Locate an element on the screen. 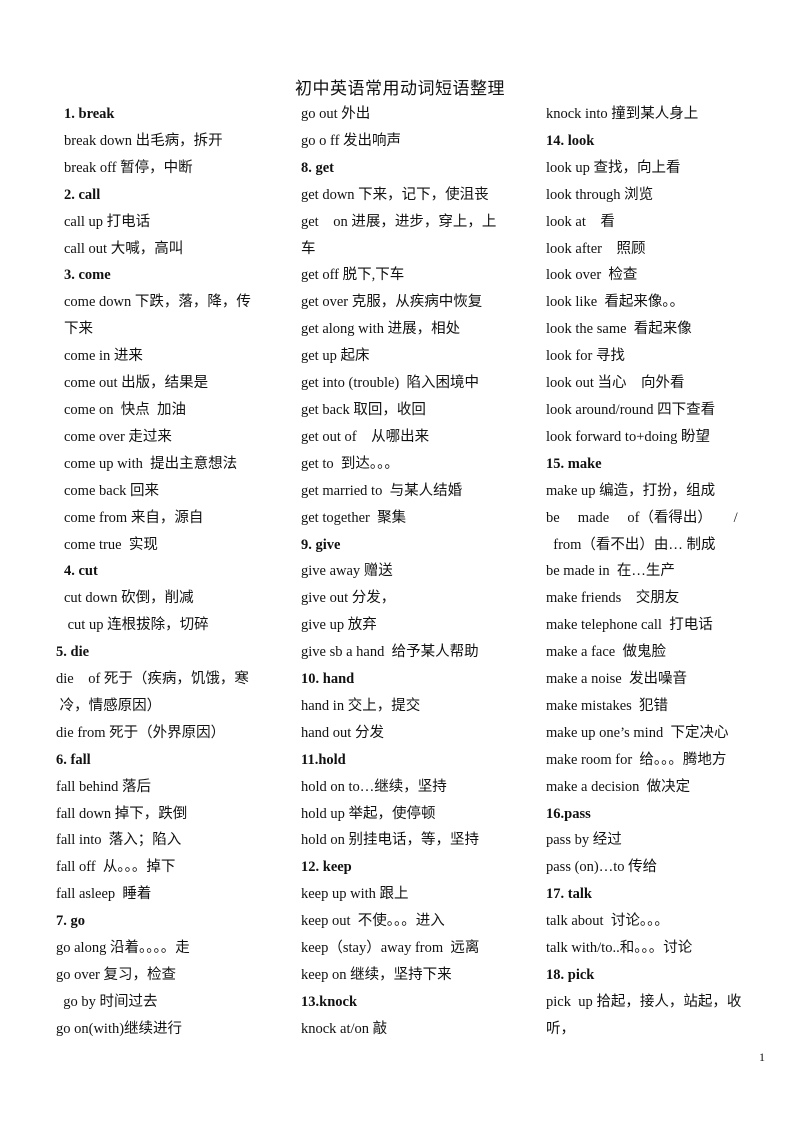 This screenshot has height=1132, width=800. phrase-entry: make a noise 发出噪音 is located at coordinates (616, 679).